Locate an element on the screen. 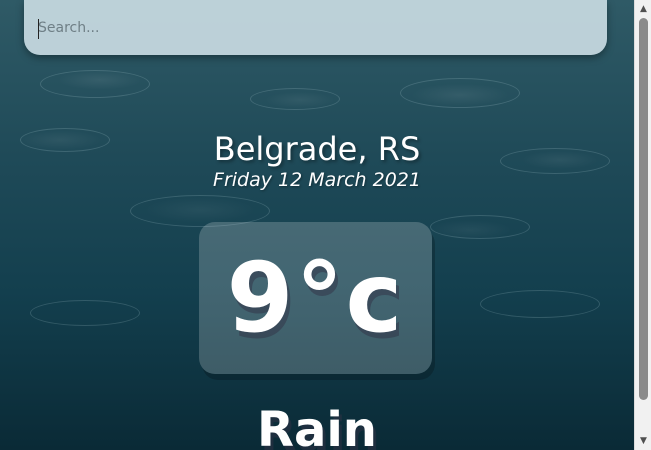  scroll-down-icon: ▼ is located at coordinates (643, 441).